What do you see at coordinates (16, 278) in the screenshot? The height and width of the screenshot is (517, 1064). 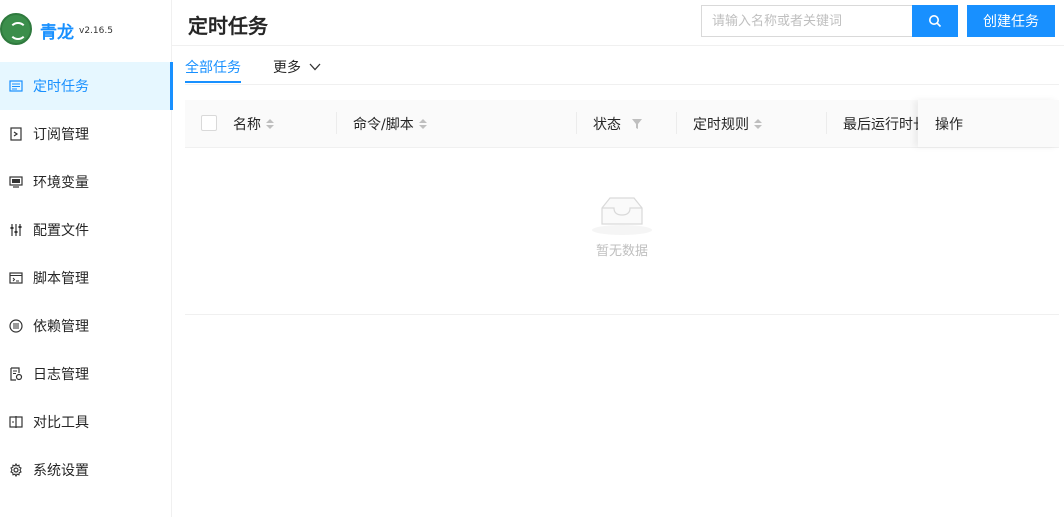 I see `code-file-icon` at bounding box center [16, 278].